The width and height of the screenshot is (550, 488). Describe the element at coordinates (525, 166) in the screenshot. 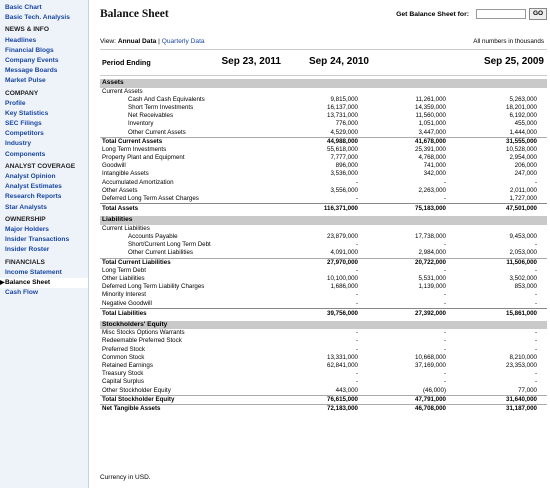

I see `row-value-3: 206,000` at that location.